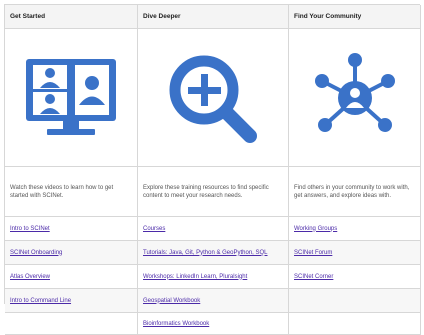 This screenshot has height=335, width=424. I want to click on table-cell: SCINet Onboarding, so click(71, 253).